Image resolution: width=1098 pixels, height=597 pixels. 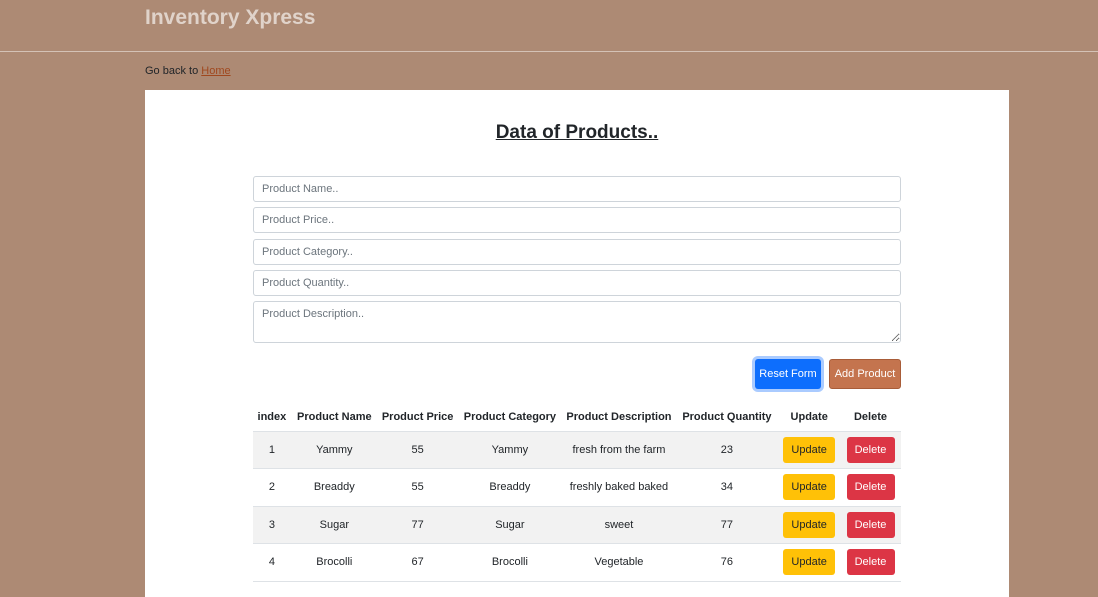 I want to click on product-quantity-input, so click(x=577, y=283).